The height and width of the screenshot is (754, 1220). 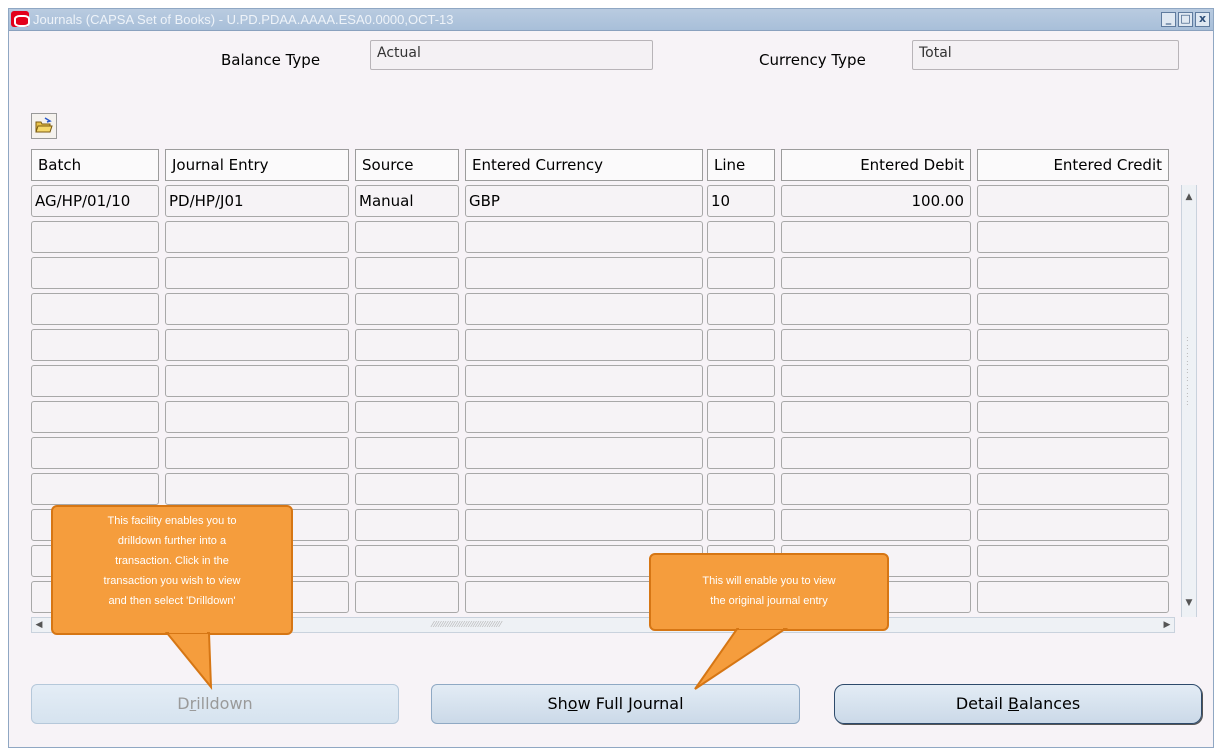 What do you see at coordinates (1190, 371) in the screenshot?
I see `scroll-grip-icon: : : : :` at bounding box center [1190, 371].